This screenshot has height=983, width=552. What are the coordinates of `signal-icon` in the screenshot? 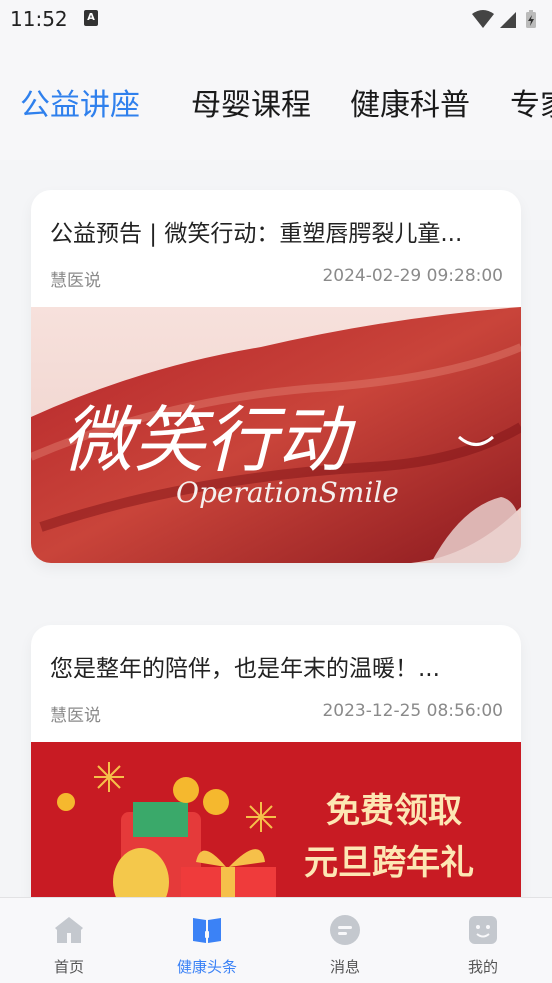 It's located at (508, 20).